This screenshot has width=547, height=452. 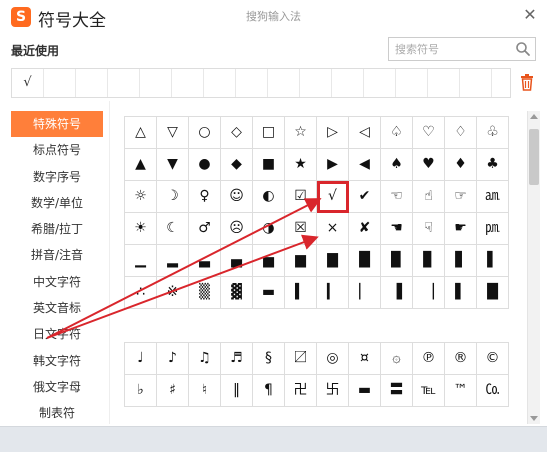 I want to click on symbol-cell: ♡, so click(x=429, y=133).